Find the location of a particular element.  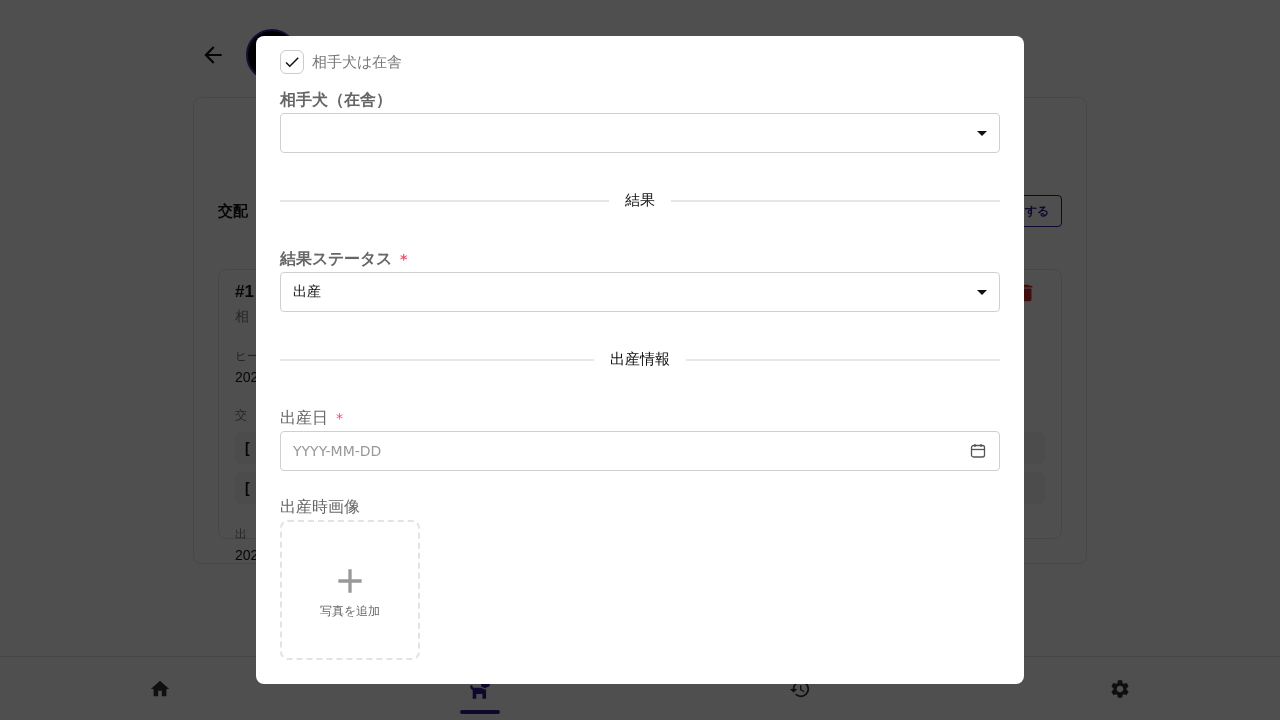

field-label: 結果ステータス is located at coordinates (336, 259).